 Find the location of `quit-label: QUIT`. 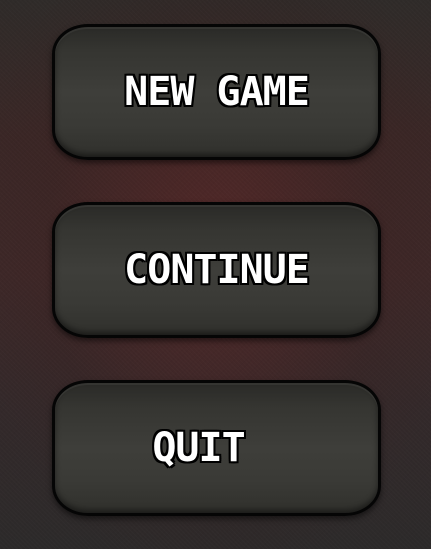

quit-label: QUIT is located at coordinates (198, 448).